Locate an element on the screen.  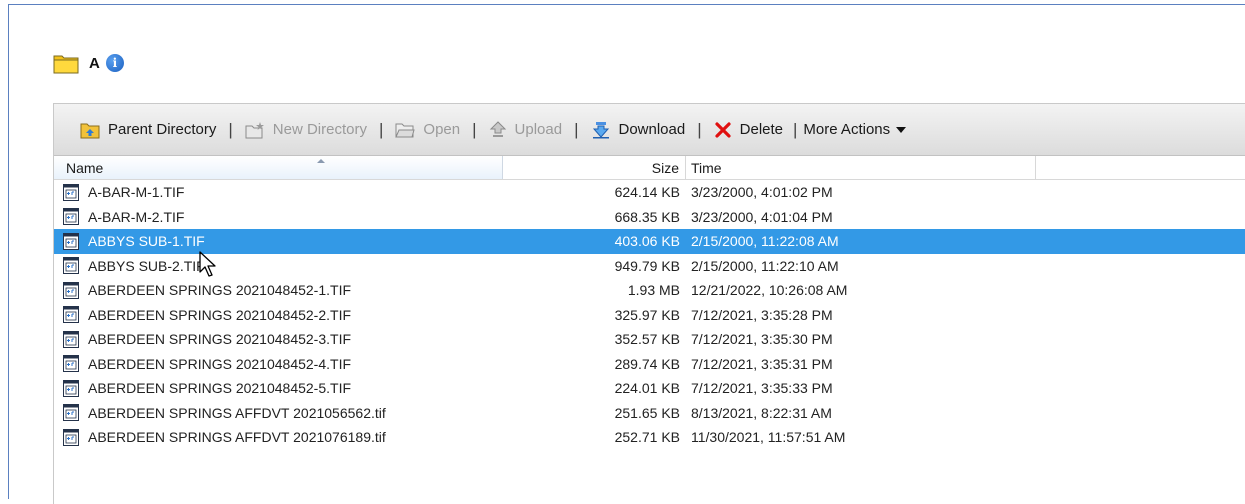
file-name: ABERDEEN SPRINGS 2021048452-4.TIF is located at coordinates (220, 363).